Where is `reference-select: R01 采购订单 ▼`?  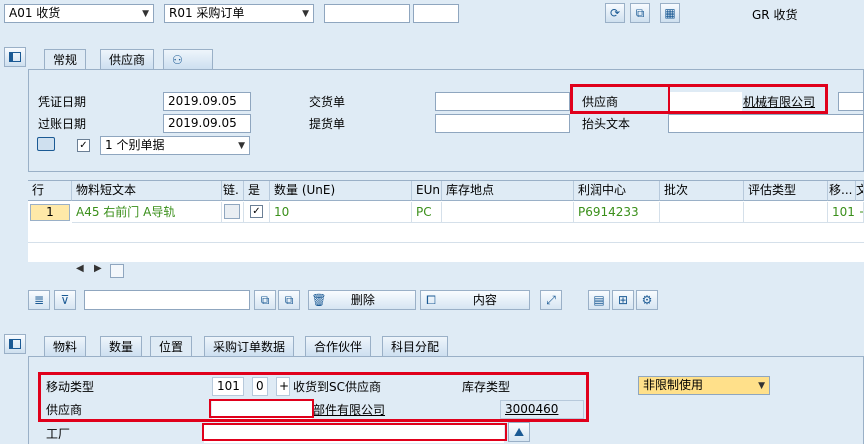 reference-select: R01 采购订单 ▼ is located at coordinates (239, 13).